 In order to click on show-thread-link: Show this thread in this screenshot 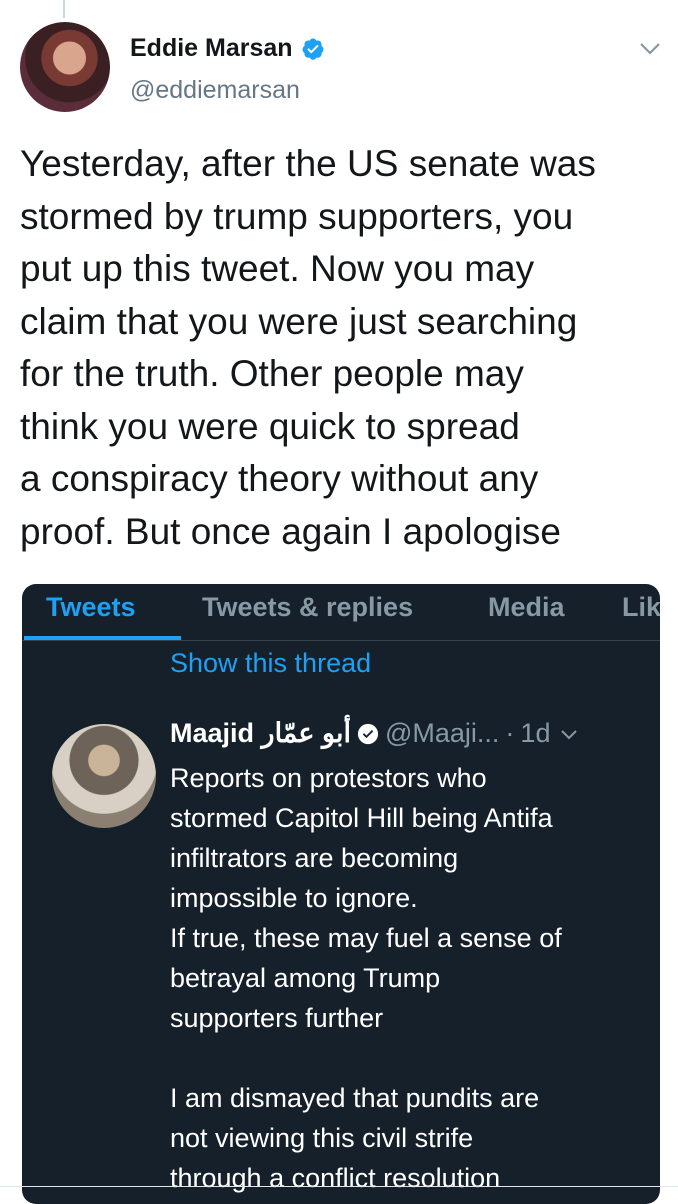, I will do `click(270, 663)`.